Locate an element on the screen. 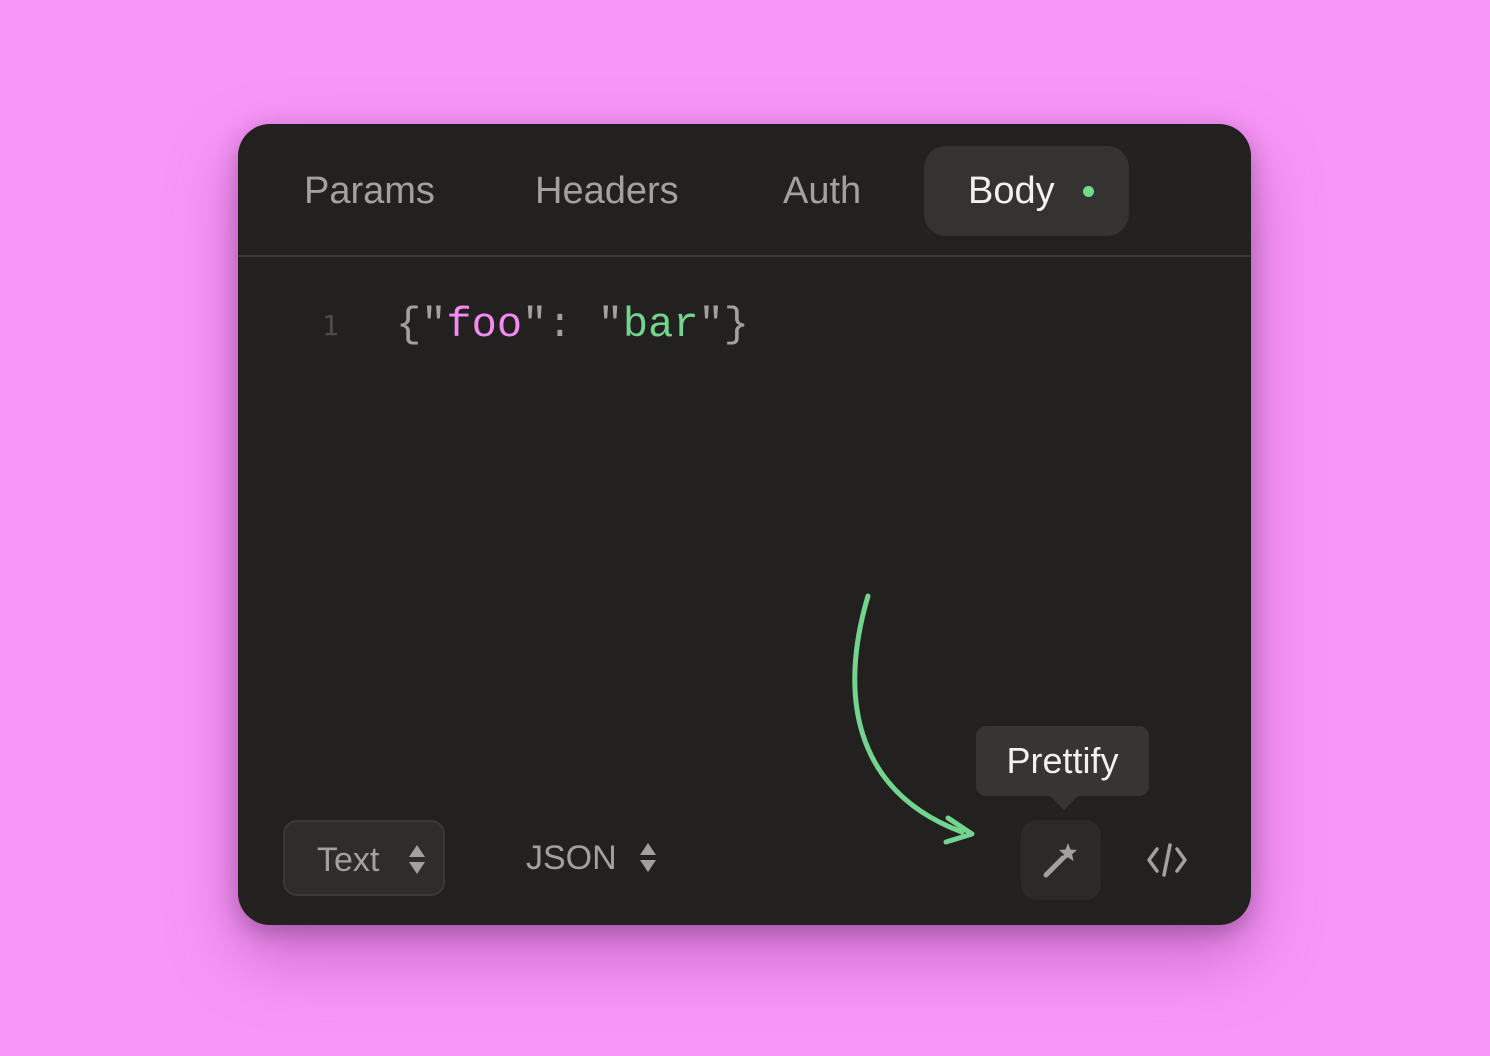  tab-params: Params is located at coordinates (369, 191).